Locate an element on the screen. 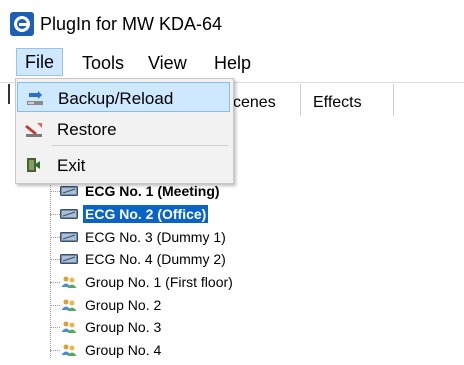  tab-effects: Effects is located at coordinates (337, 103).